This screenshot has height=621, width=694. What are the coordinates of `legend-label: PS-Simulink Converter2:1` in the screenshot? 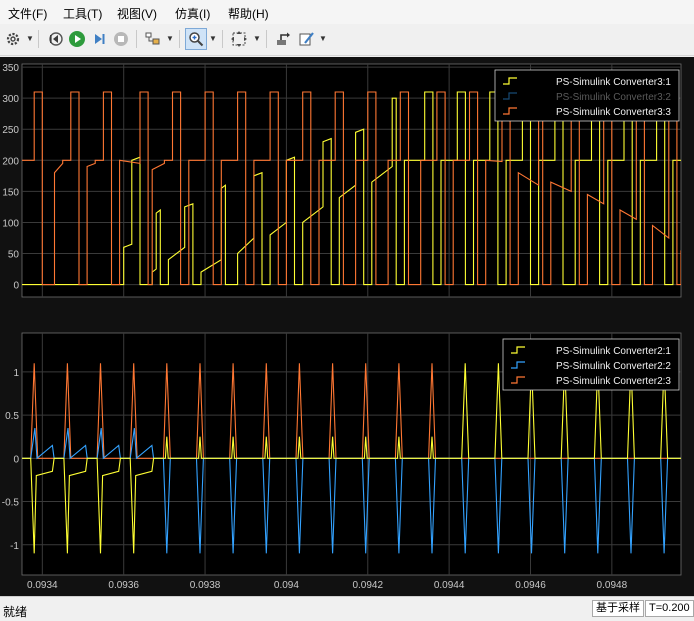 It's located at (613, 351).